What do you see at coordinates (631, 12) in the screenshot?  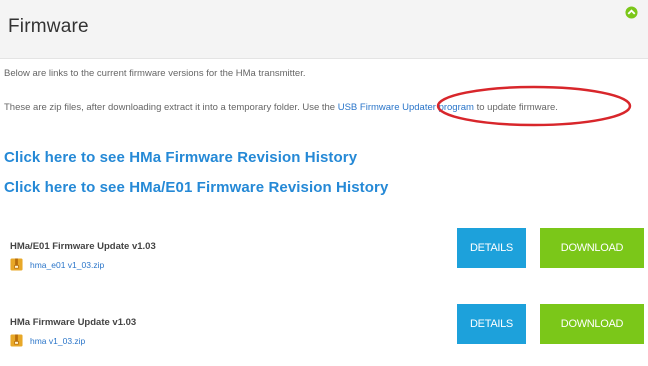 I see `up-arrow-circle-icon` at bounding box center [631, 12].